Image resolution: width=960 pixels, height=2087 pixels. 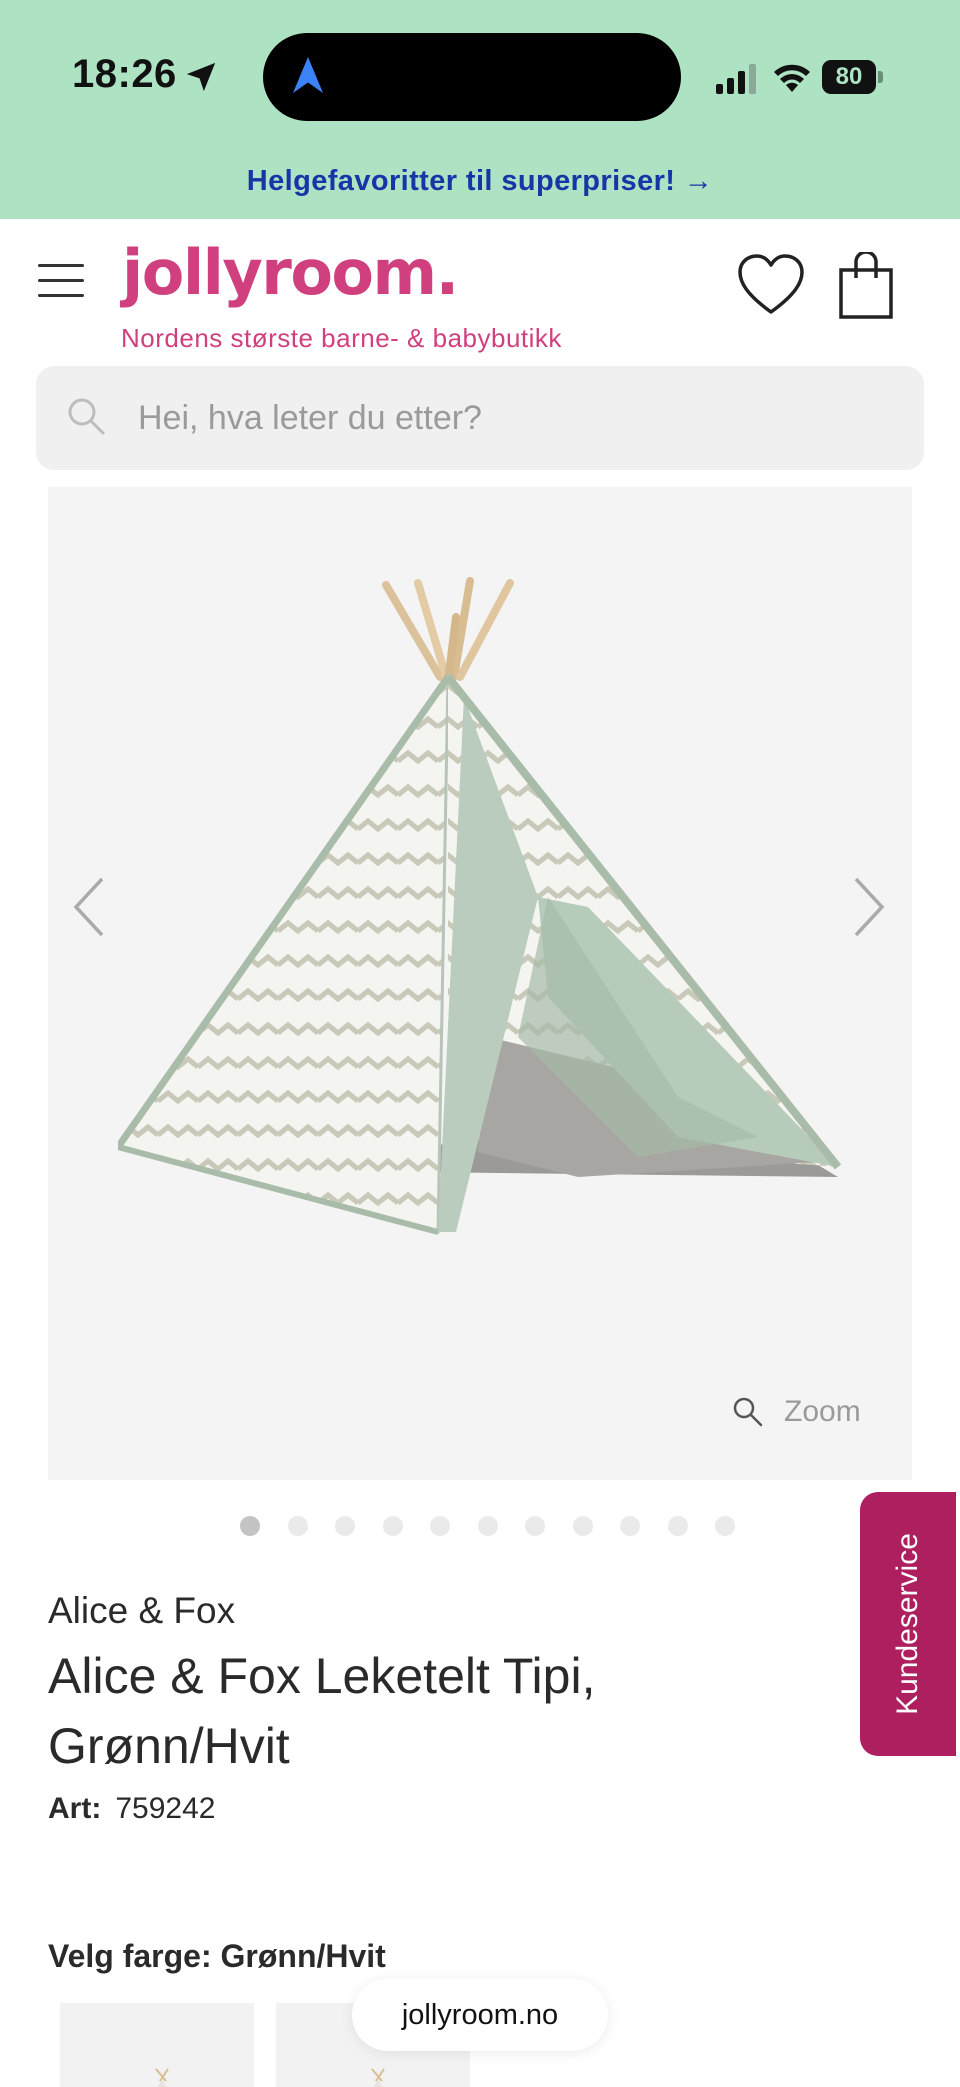 I want to click on menu-icon, so click(x=61, y=281).